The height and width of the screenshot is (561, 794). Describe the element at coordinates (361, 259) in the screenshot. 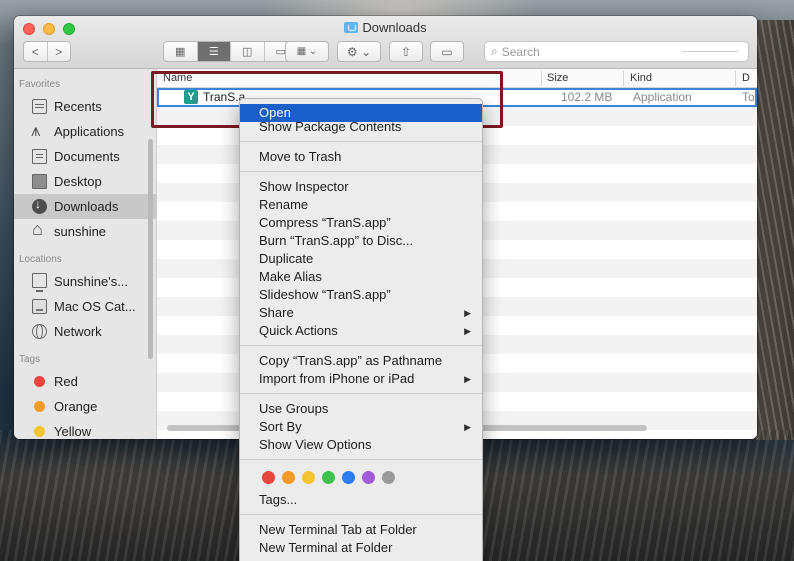

I see `menu-item-duplicate: Duplicate` at that location.